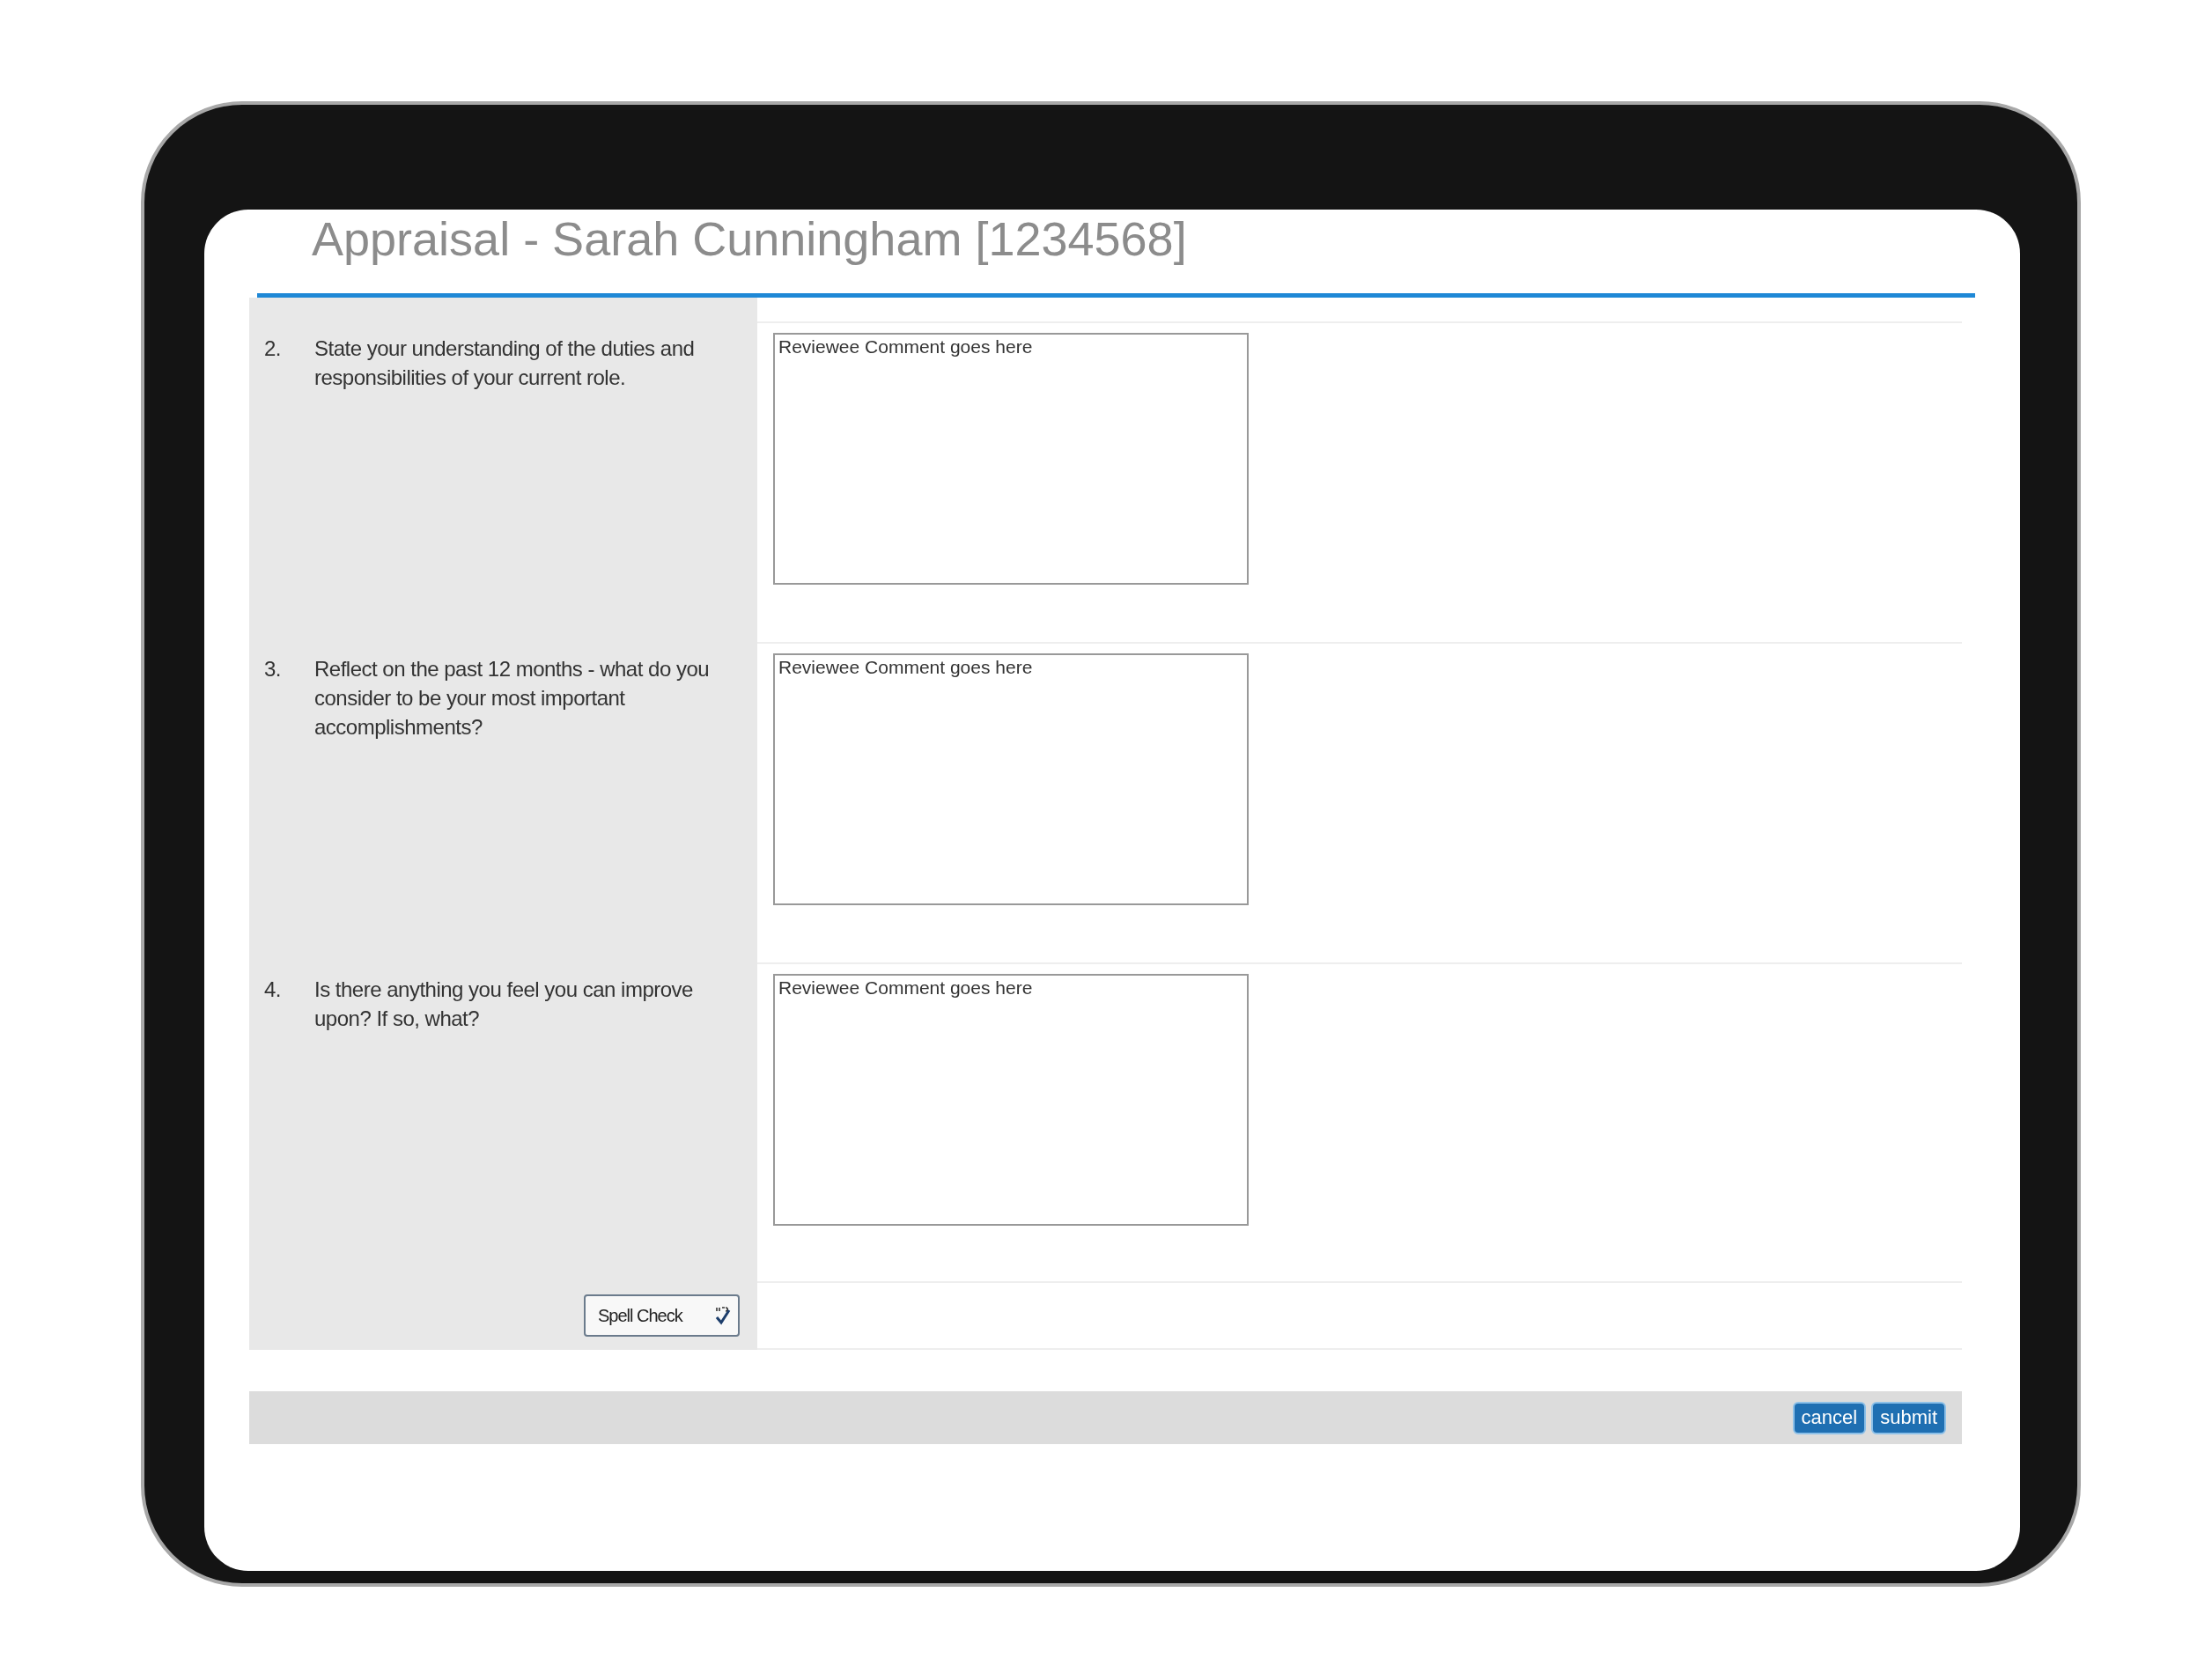  I want to click on question-number: 2., so click(272, 348).